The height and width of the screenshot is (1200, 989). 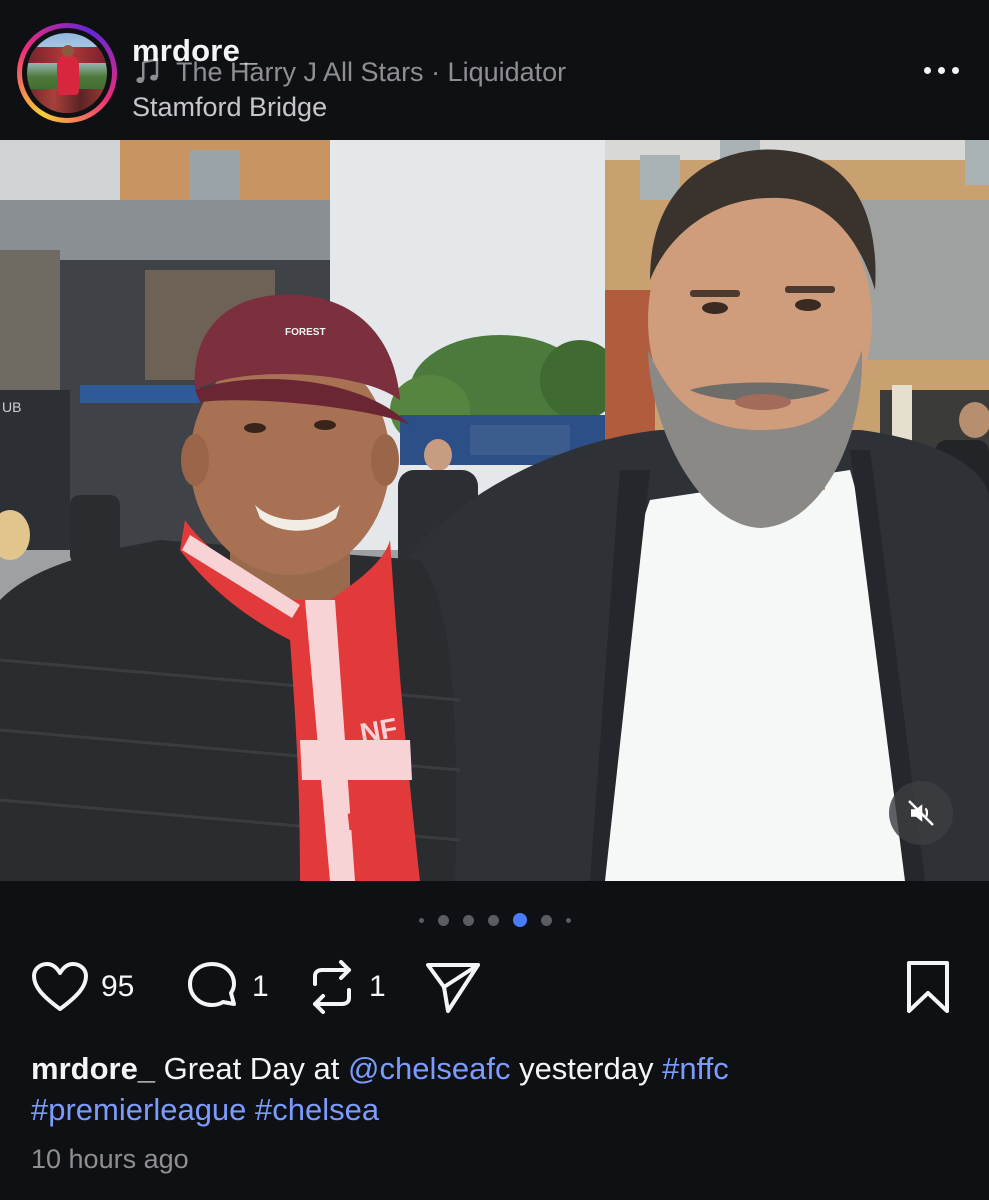 What do you see at coordinates (332, 987) in the screenshot?
I see `repost-icon` at bounding box center [332, 987].